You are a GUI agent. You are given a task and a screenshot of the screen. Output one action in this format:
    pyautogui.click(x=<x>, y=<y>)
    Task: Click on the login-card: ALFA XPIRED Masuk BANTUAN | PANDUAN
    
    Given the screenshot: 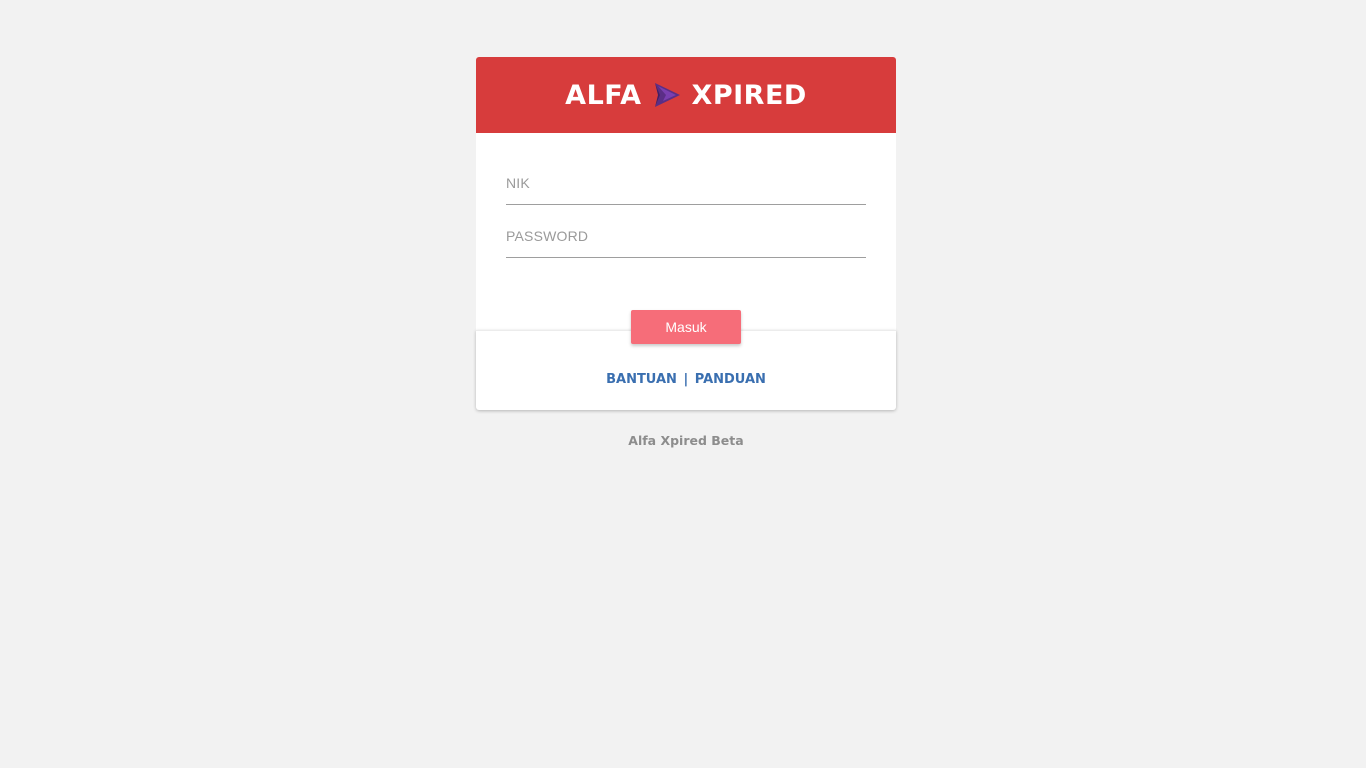 What is the action you would take?
    pyautogui.click(x=686, y=233)
    